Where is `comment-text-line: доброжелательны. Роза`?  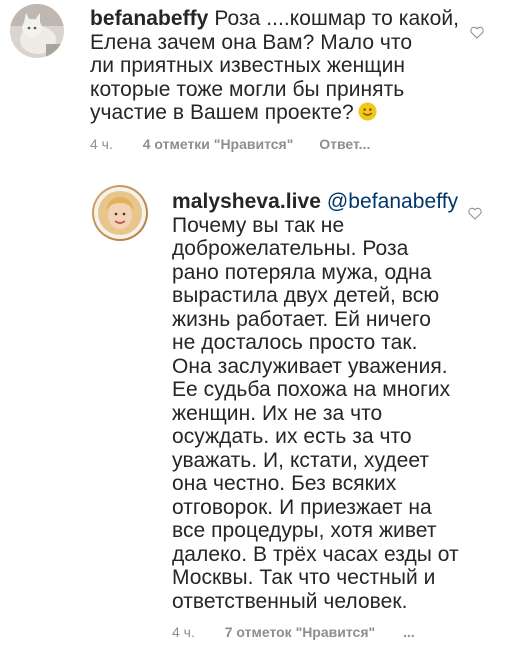
comment-text-line: доброжелательны. Роза is located at coordinates (290, 248).